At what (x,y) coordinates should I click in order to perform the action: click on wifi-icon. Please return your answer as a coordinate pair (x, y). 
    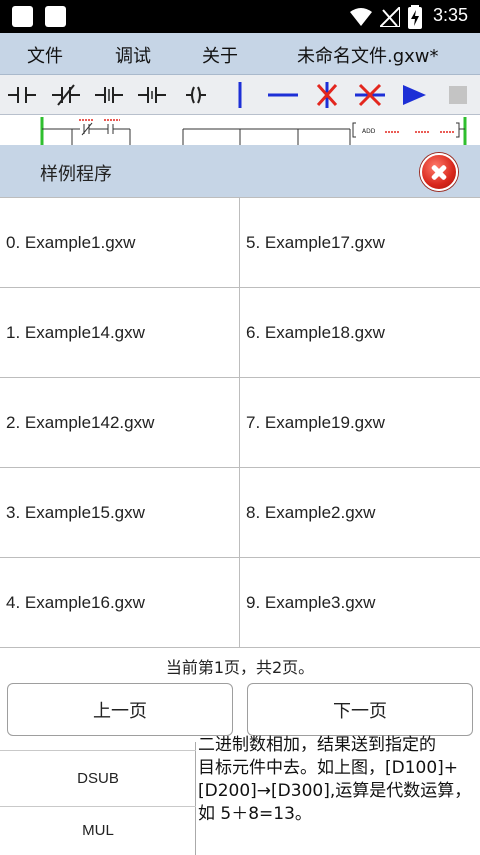
    Looking at the image, I should click on (361, 17).